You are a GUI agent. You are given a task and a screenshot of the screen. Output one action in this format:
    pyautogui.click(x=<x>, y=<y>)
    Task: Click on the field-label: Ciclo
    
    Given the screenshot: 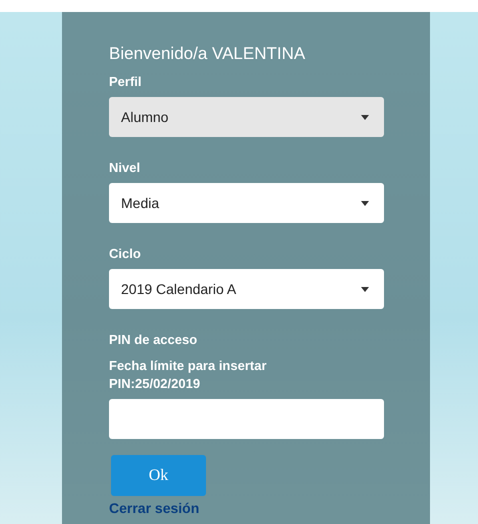 What is the action you would take?
    pyautogui.click(x=125, y=253)
    